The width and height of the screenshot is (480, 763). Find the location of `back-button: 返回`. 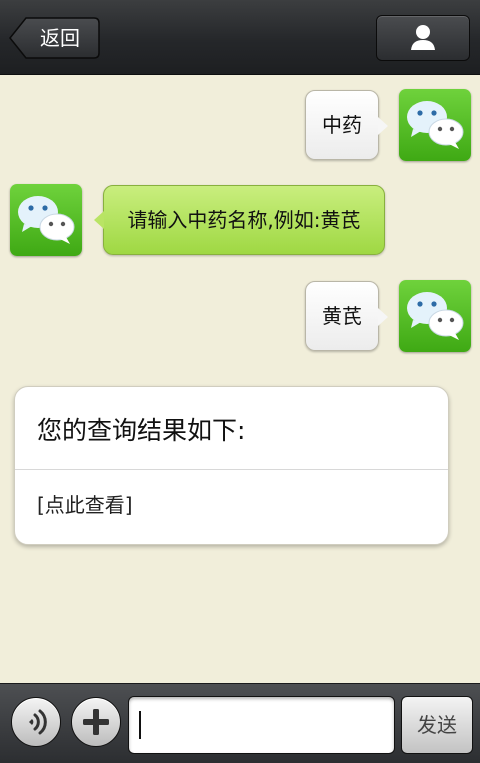

back-button: 返回 is located at coordinates (54, 38).